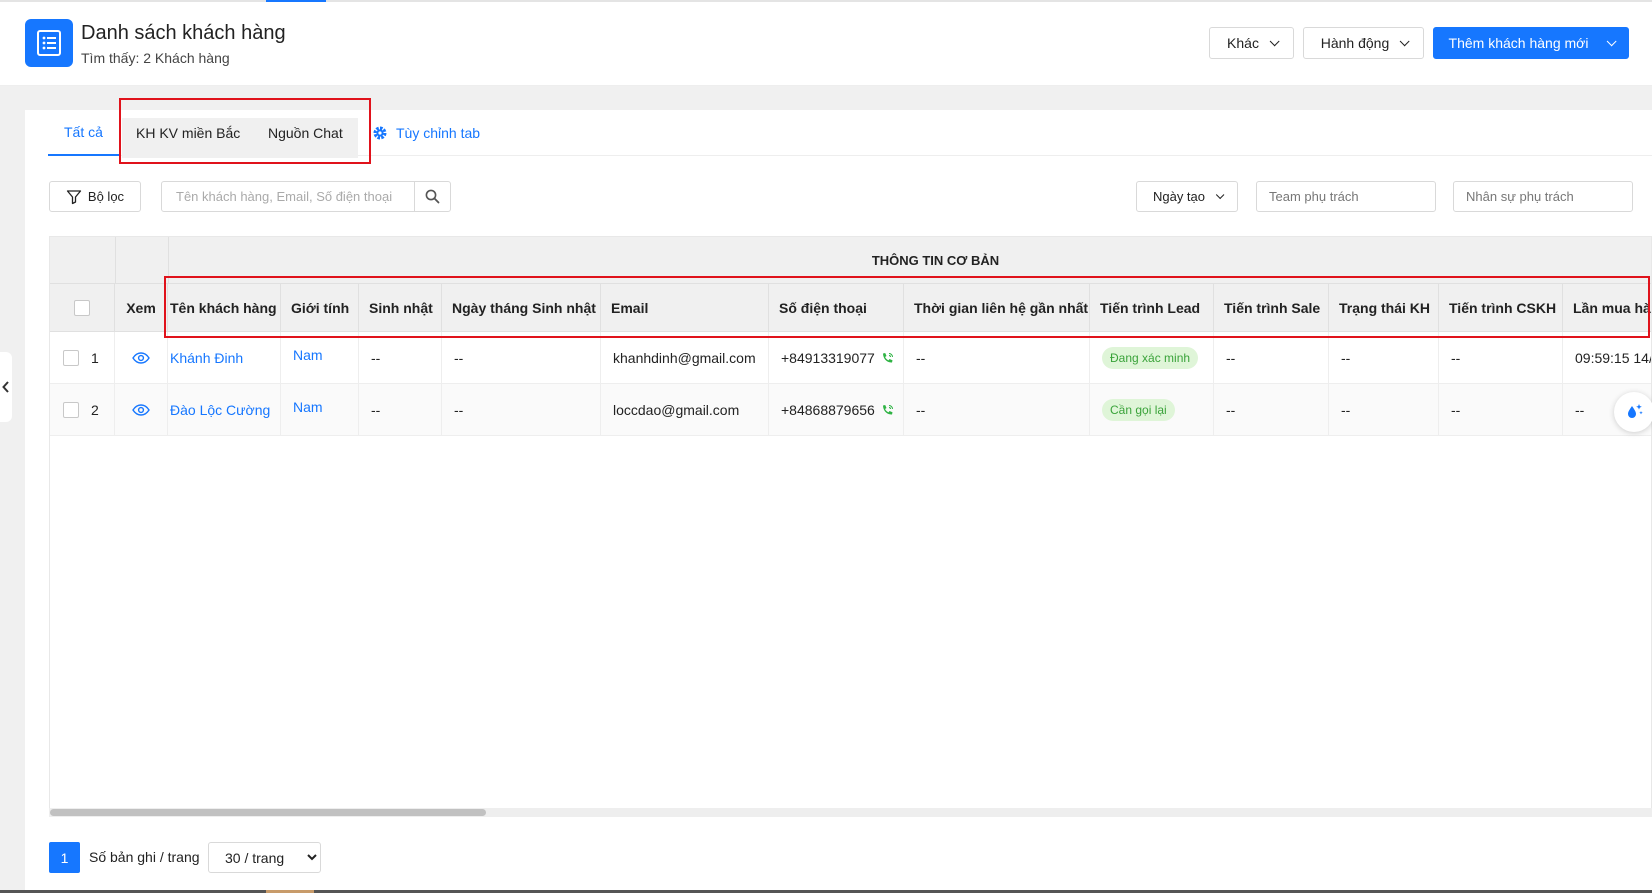 This screenshot has height=893, width=1652. I want to click on last-purchase-cell: 09:59:15 14/, so click(1613, 358).